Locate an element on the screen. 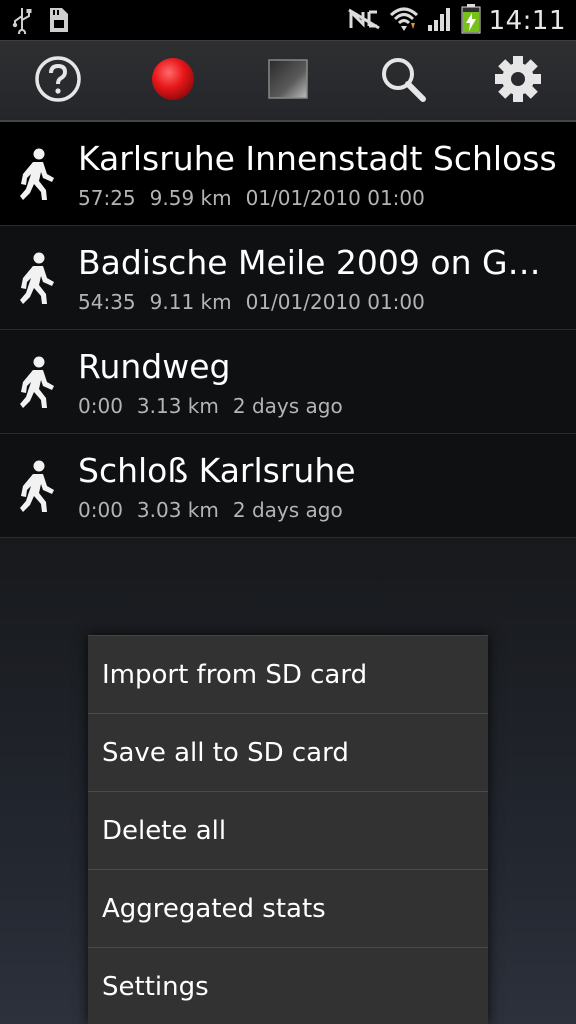 The width and height of the screenshot is (576, 1024). track-meta: 0:00 3.13 km 2 days ago is located at coordinates (217, 406).